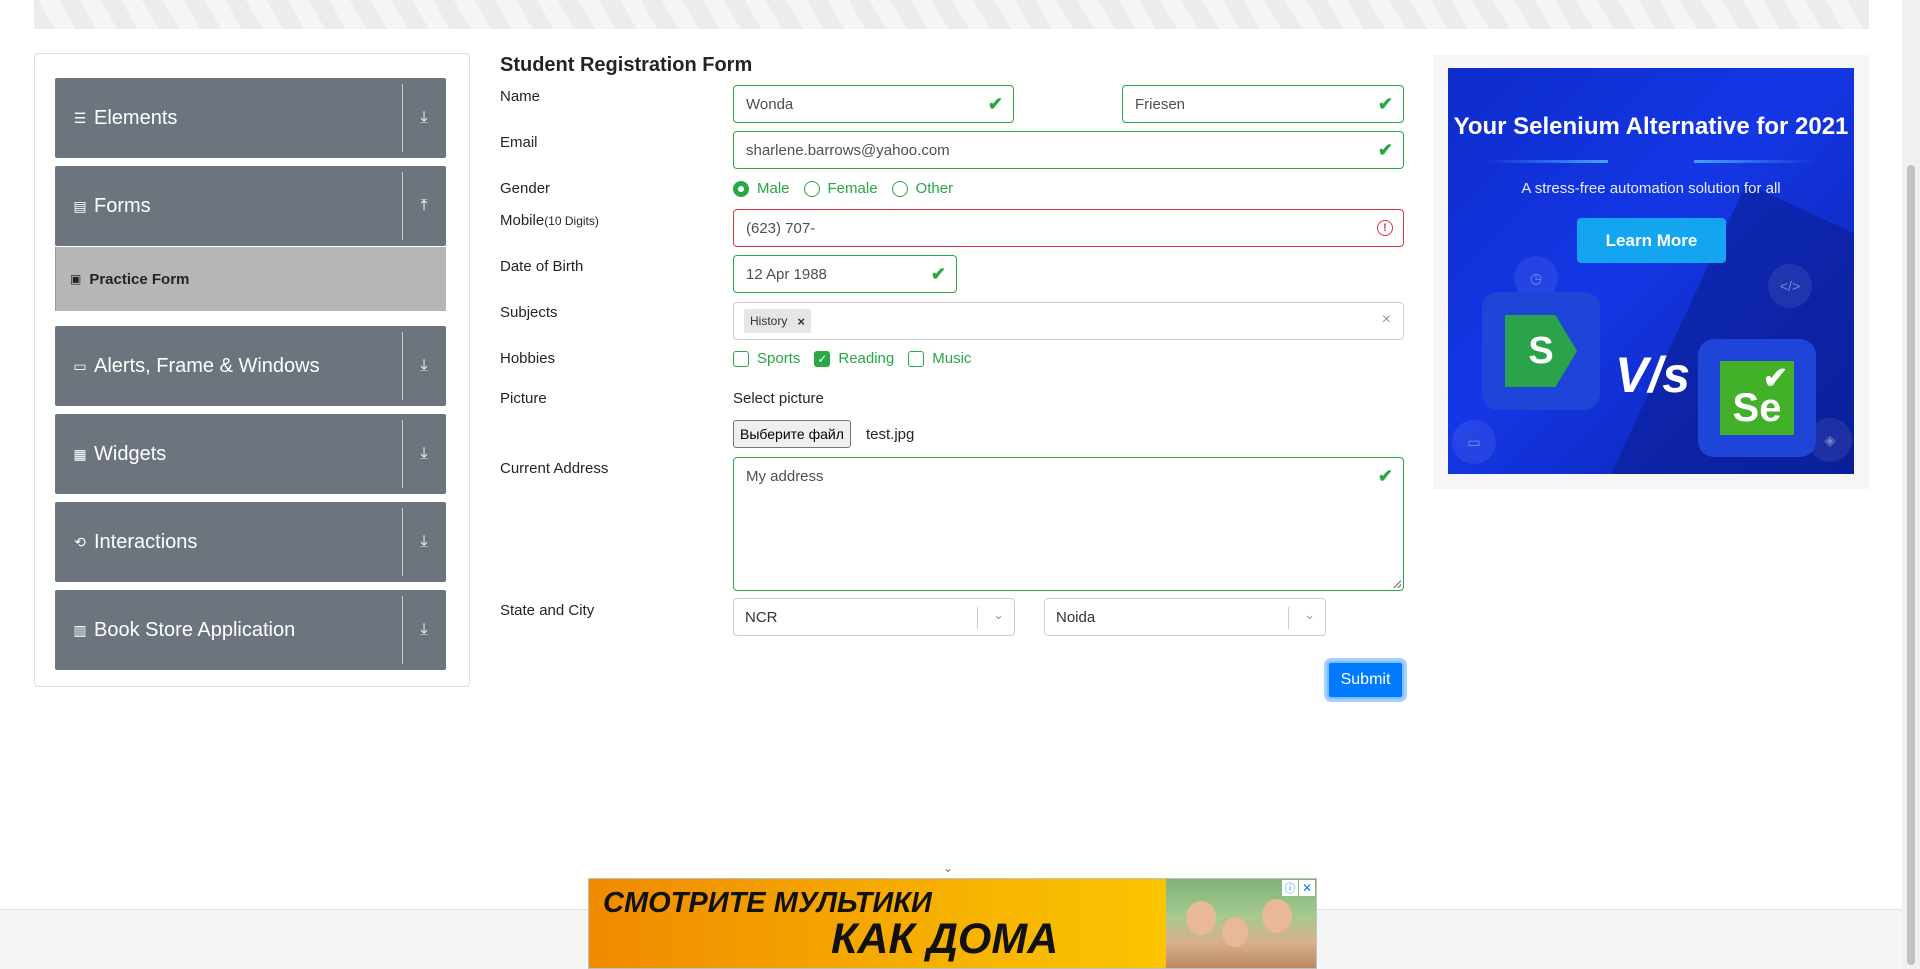  I want to click on scrollbar-thumb, so click(1911, 565).